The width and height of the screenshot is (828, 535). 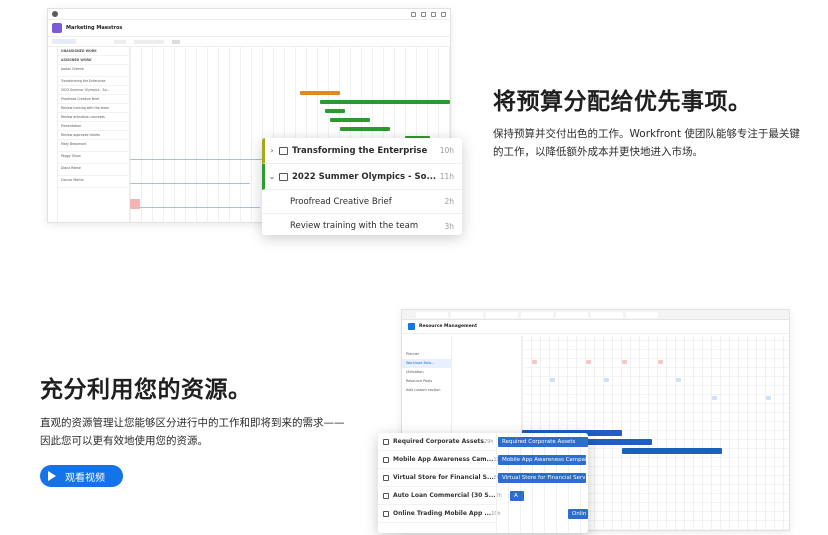 I want to click on timeline-bar: Mobile App Awareness Campaign, so click(x=542, y=460).